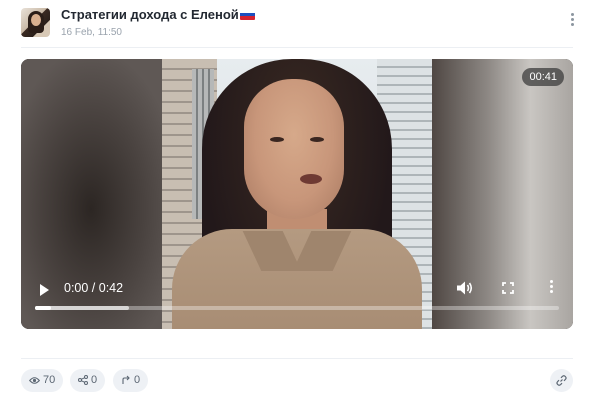  I want to click on eye-icon, so click(34, 380).